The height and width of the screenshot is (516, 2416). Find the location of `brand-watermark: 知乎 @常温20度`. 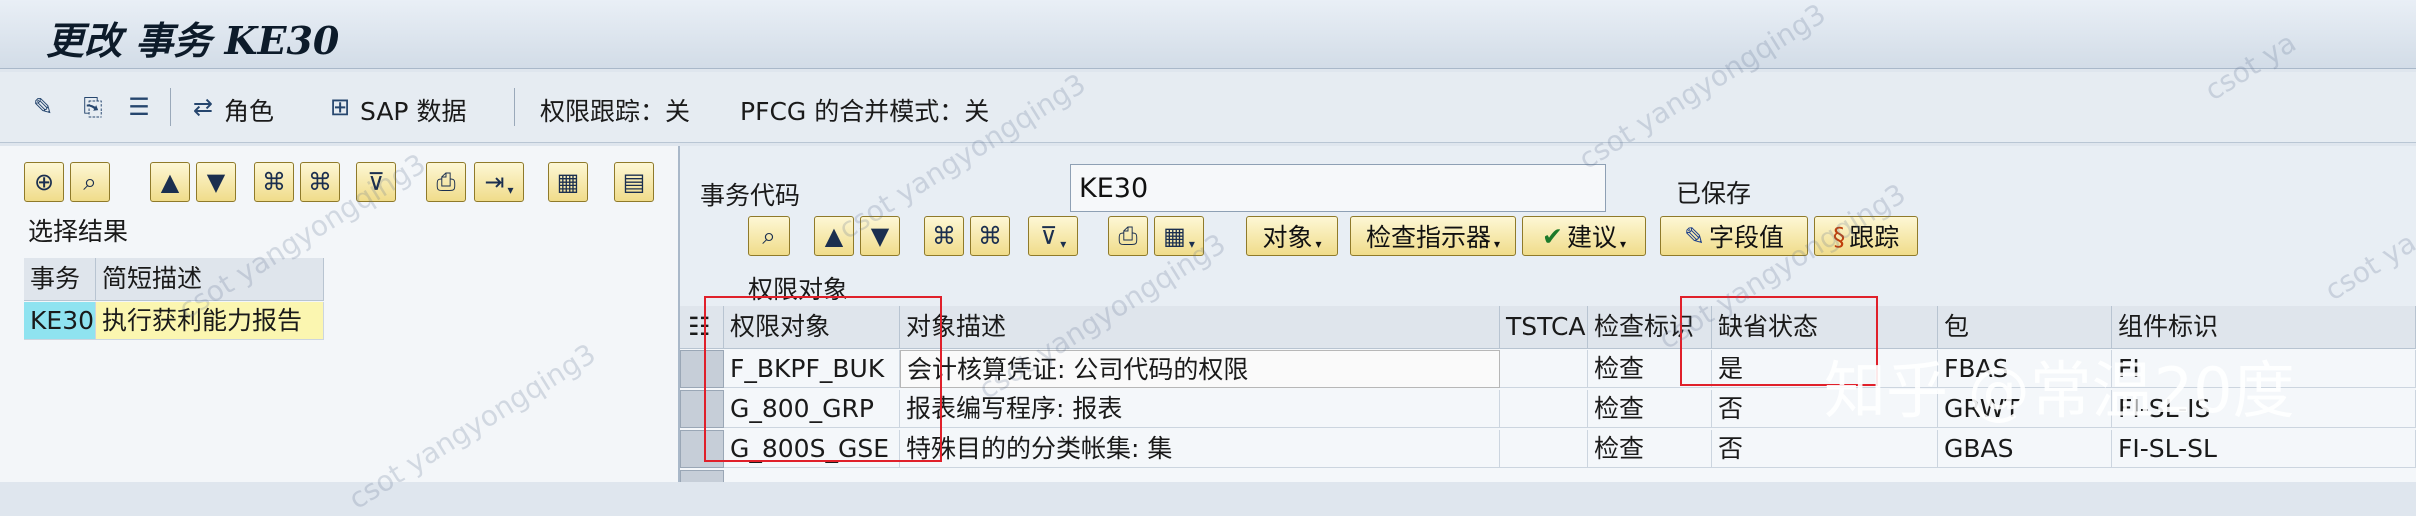

brand-watermark: 知乎 @常温20度 is located at coordinates (2059, 390).